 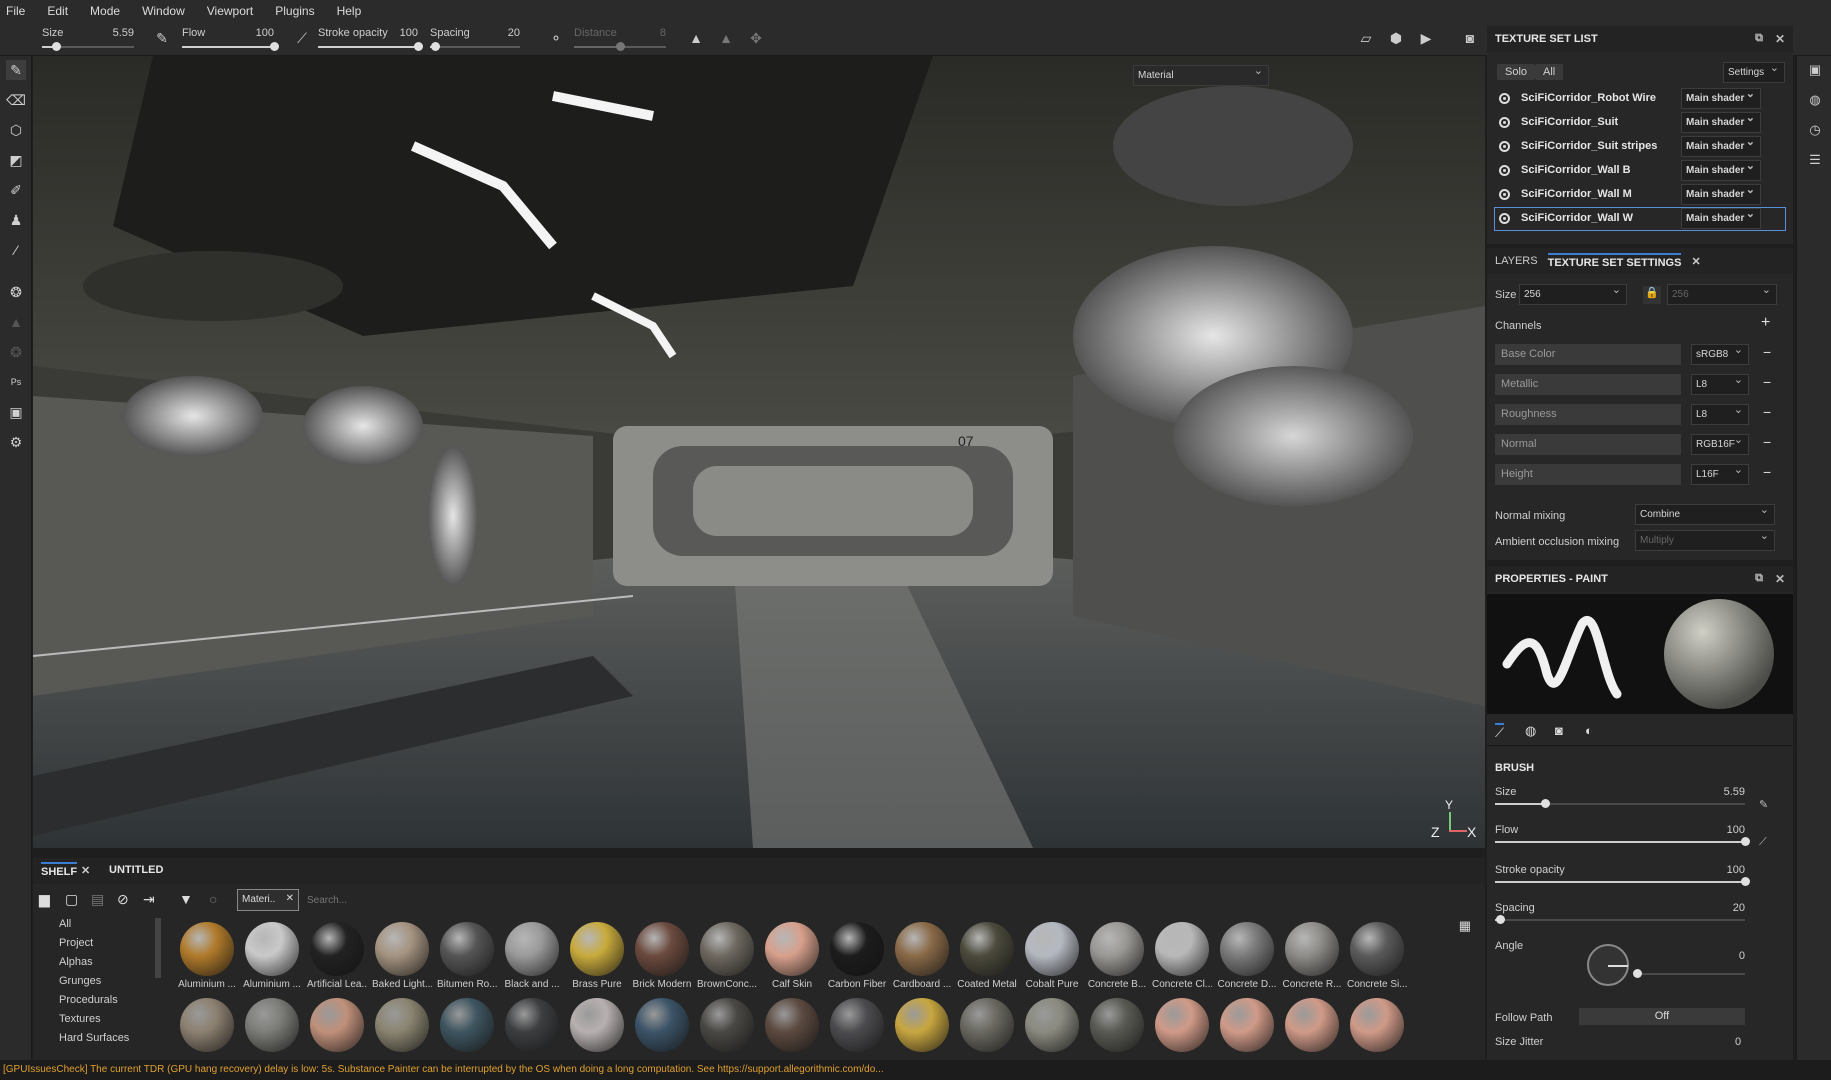 What do you see at coordinates (1815, 100) in the screenshot?
I see `shader-settings-icon: ◍` at bounding box center [1815, 100].